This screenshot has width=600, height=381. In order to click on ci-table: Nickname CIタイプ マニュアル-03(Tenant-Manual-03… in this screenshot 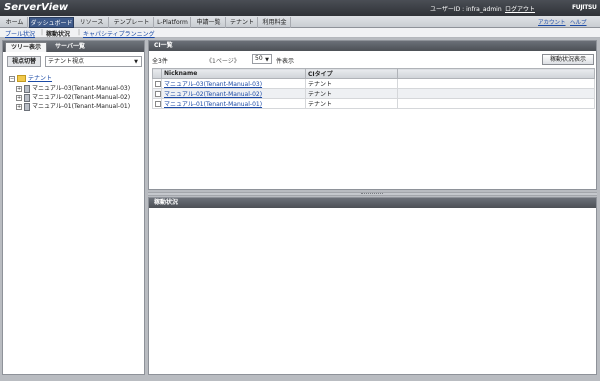, I will do `click(373, 88)`.